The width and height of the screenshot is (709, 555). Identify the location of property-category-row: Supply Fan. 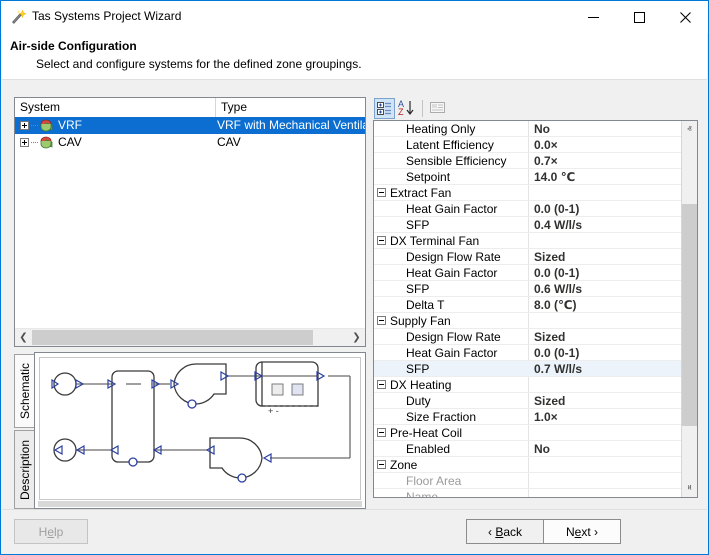
(527, 321).